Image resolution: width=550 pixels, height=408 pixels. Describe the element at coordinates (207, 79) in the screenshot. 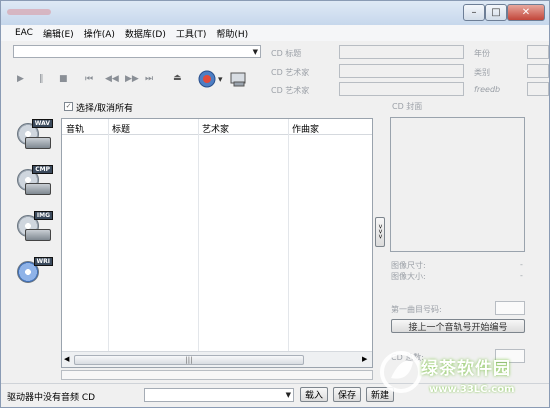

I see `freedb-globe-icon` at that location.